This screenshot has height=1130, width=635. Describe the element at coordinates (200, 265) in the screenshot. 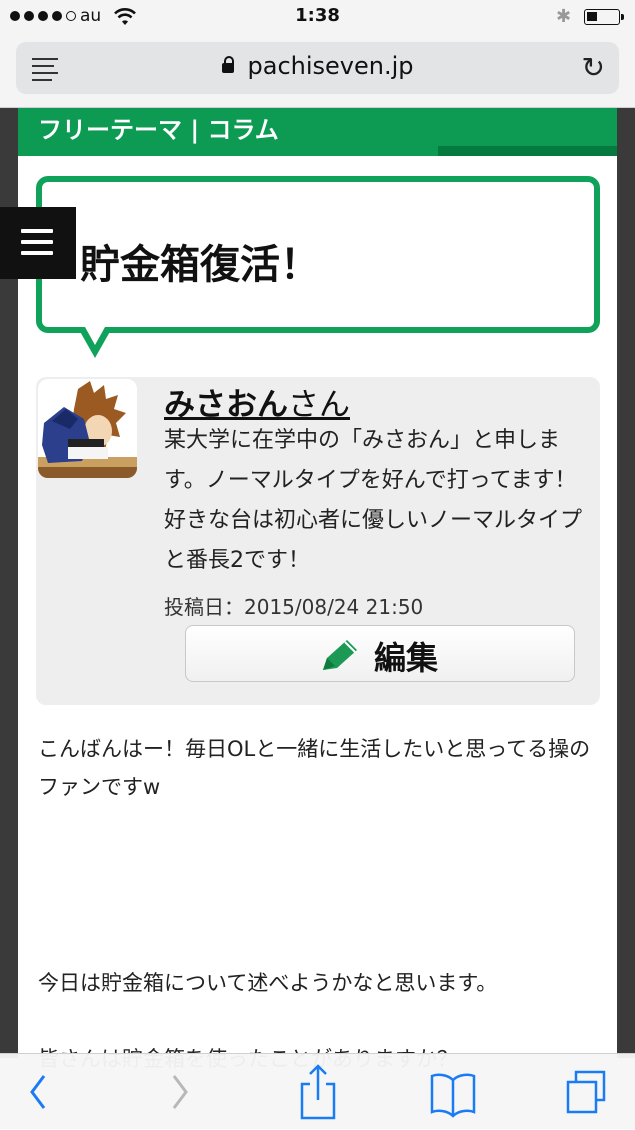

I see `article-title: 貯金箱復活！` at that location.